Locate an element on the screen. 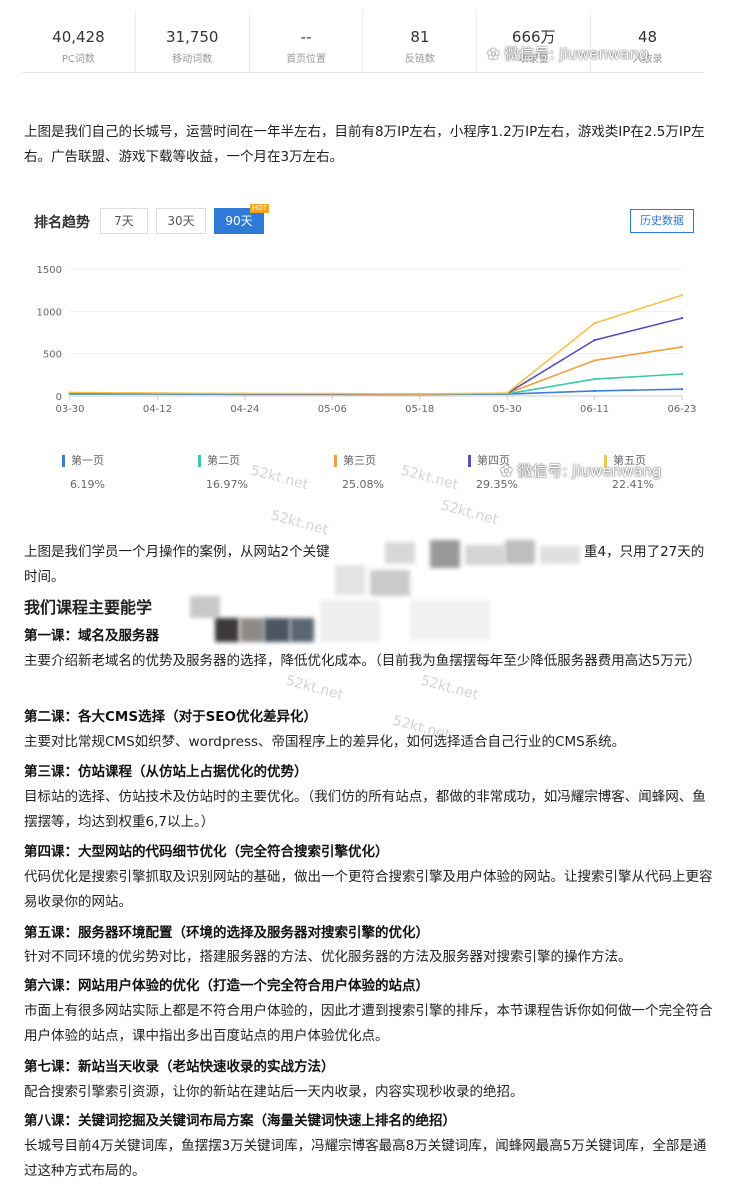 This screenshot has height=1193, width=737. lesson-6-title: 第六课：网站用户体验的优化（打造一个完全符合用户体验的站点） is located at coordinates (226, 986).